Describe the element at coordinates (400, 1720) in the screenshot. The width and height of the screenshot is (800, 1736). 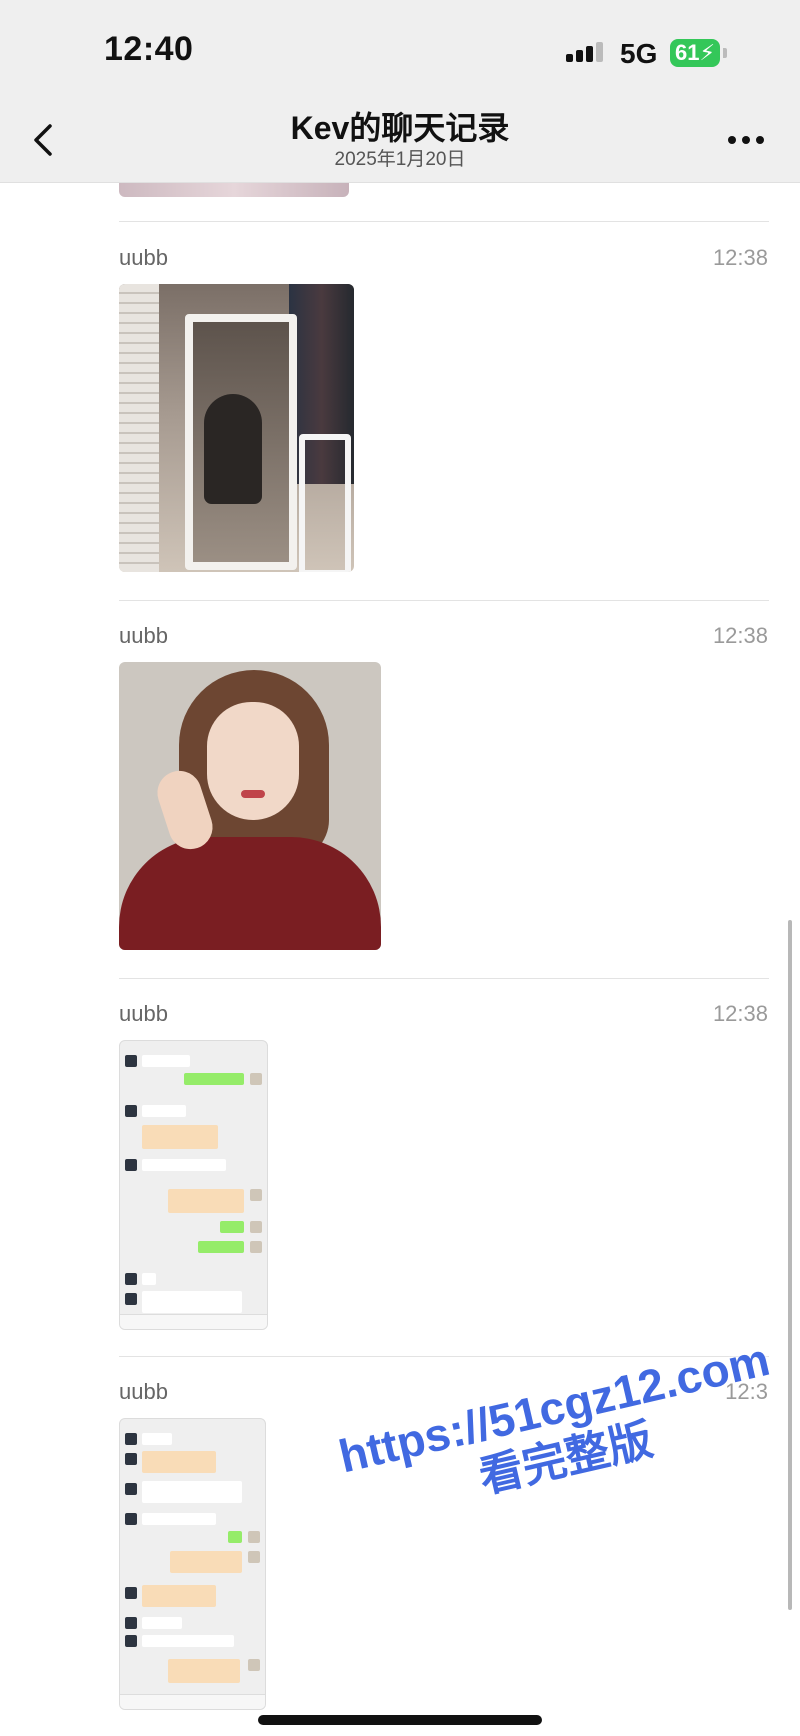
I see `home-indicator` at that location.